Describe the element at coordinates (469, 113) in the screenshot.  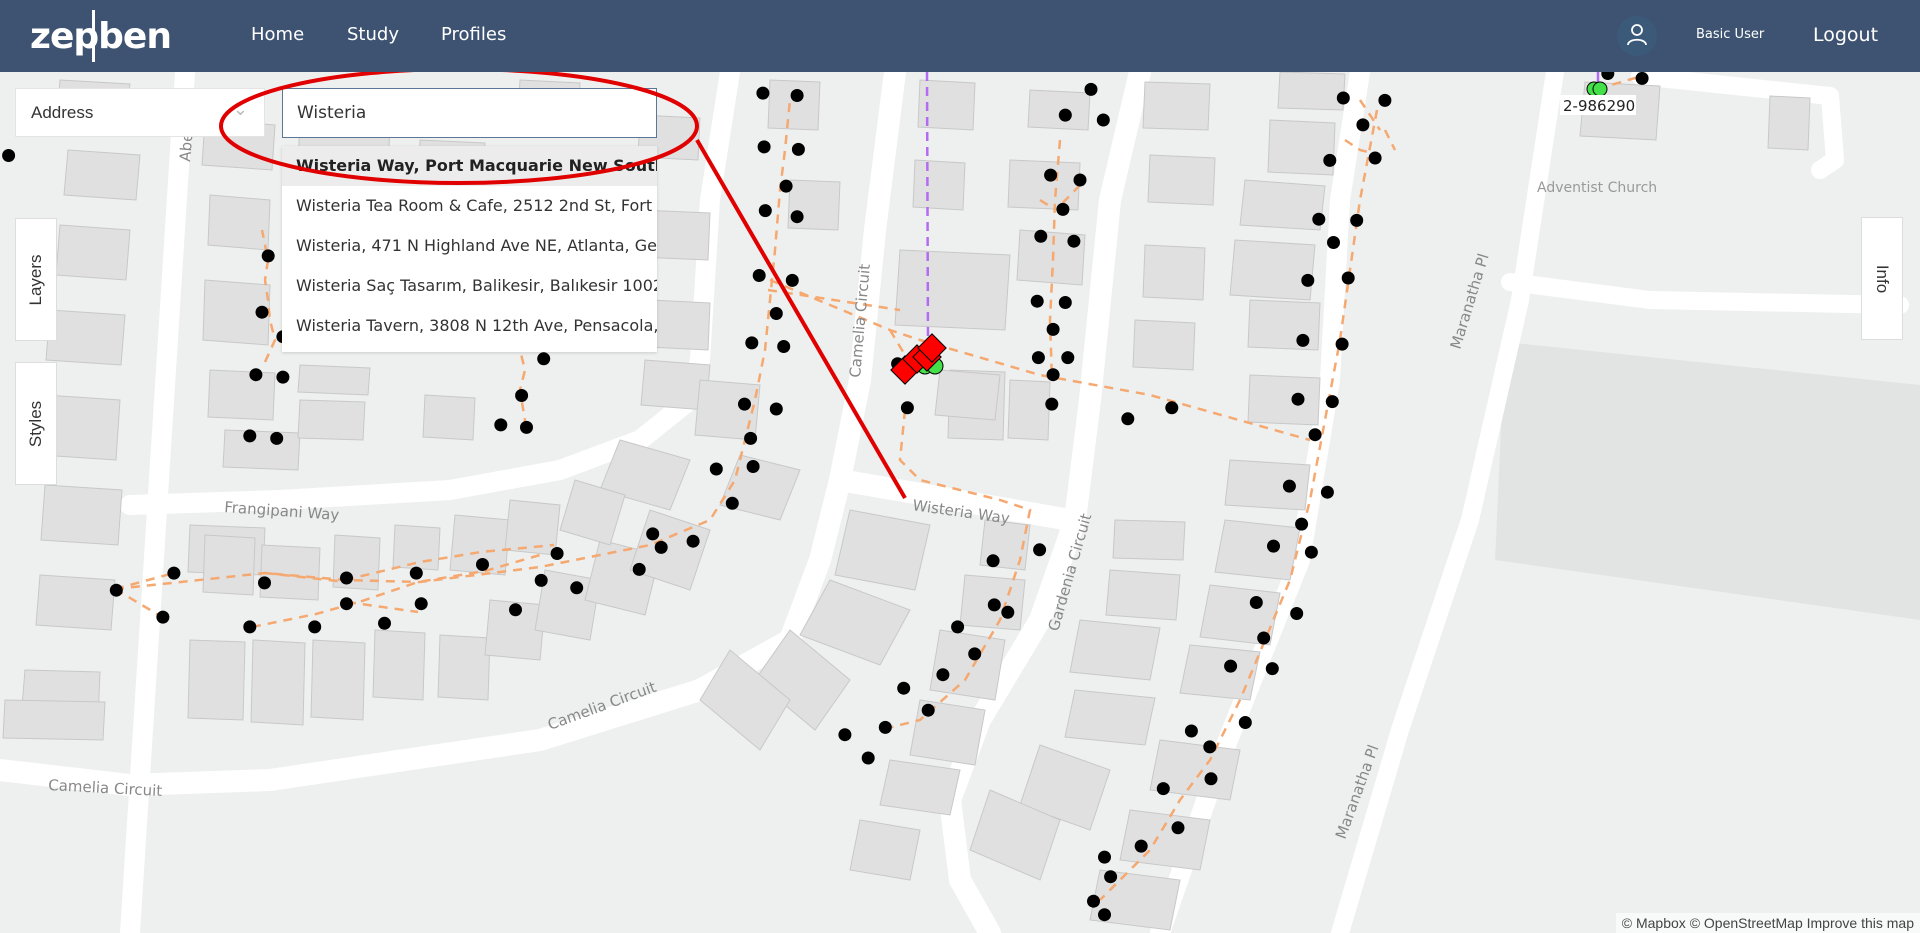
I see `address-search-input` at that location.